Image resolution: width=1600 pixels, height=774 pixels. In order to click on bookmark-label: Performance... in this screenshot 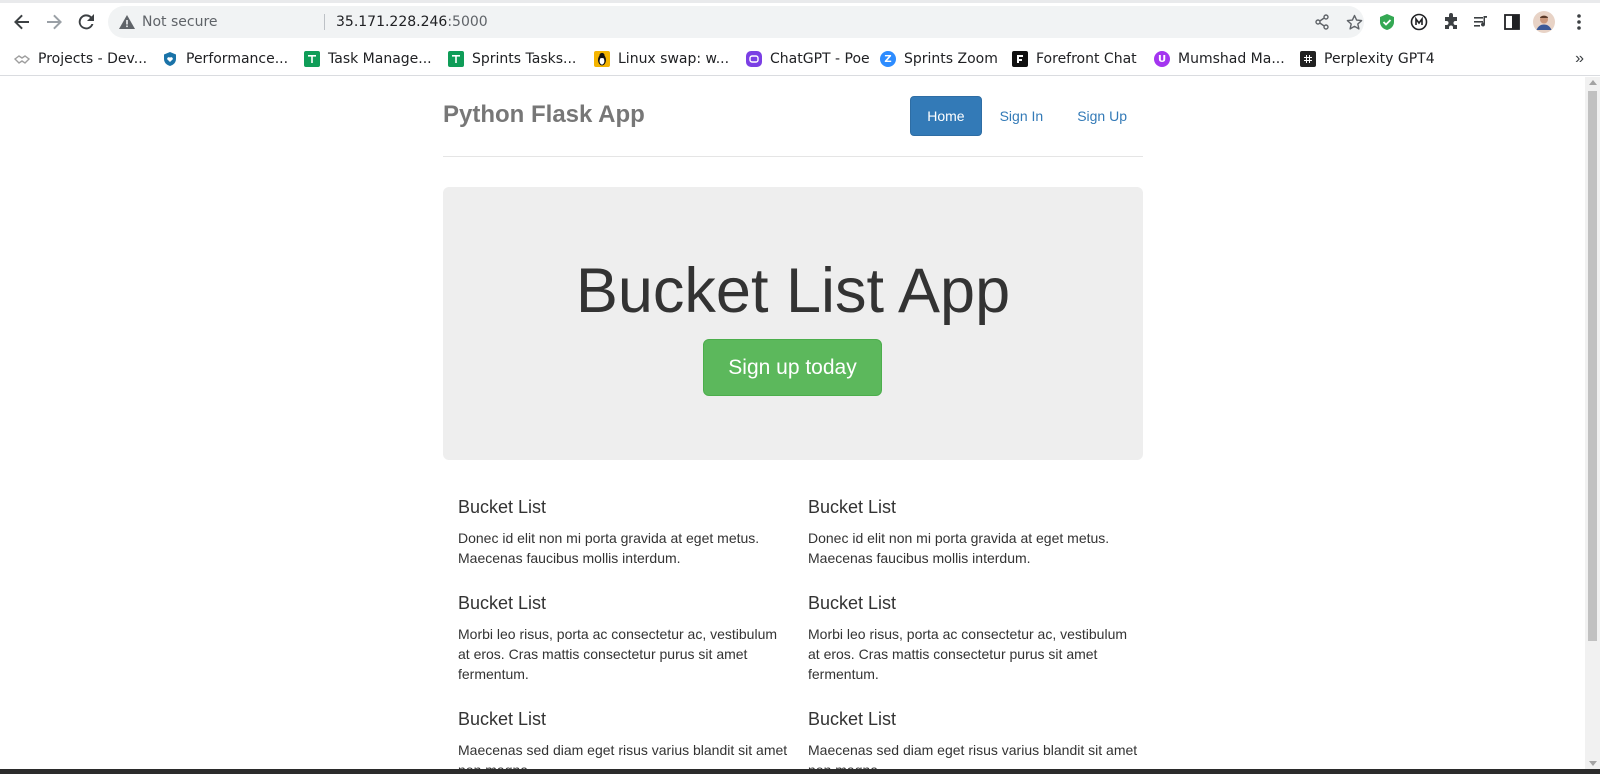, I will do `click(237, 59)`.